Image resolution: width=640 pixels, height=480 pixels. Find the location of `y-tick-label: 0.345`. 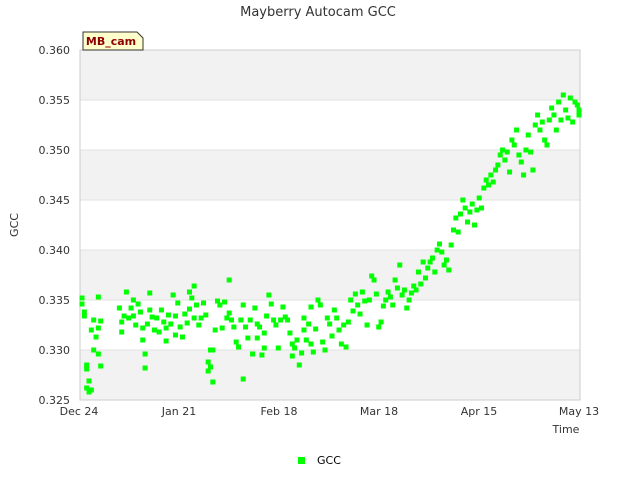

y-tick-label: 0.345 is located at coordinates (55, 200).